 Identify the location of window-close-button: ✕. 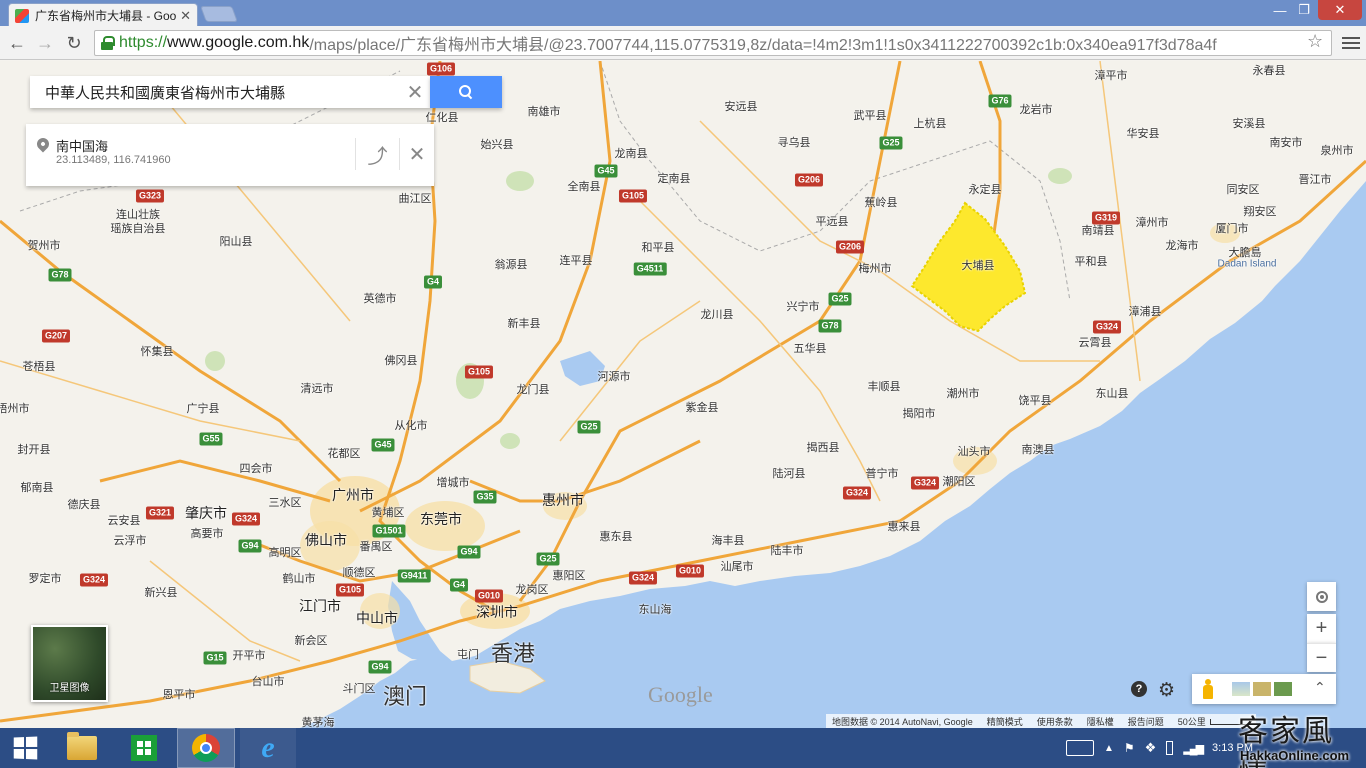
(1340, 10).